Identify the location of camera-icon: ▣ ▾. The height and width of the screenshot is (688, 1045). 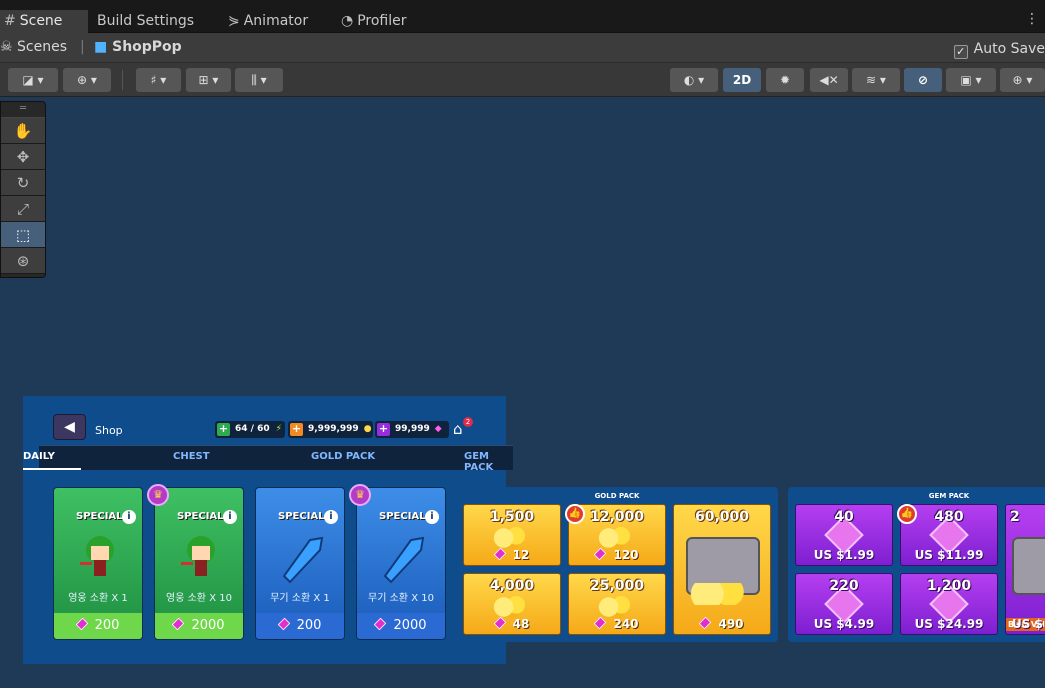
(971, 80).